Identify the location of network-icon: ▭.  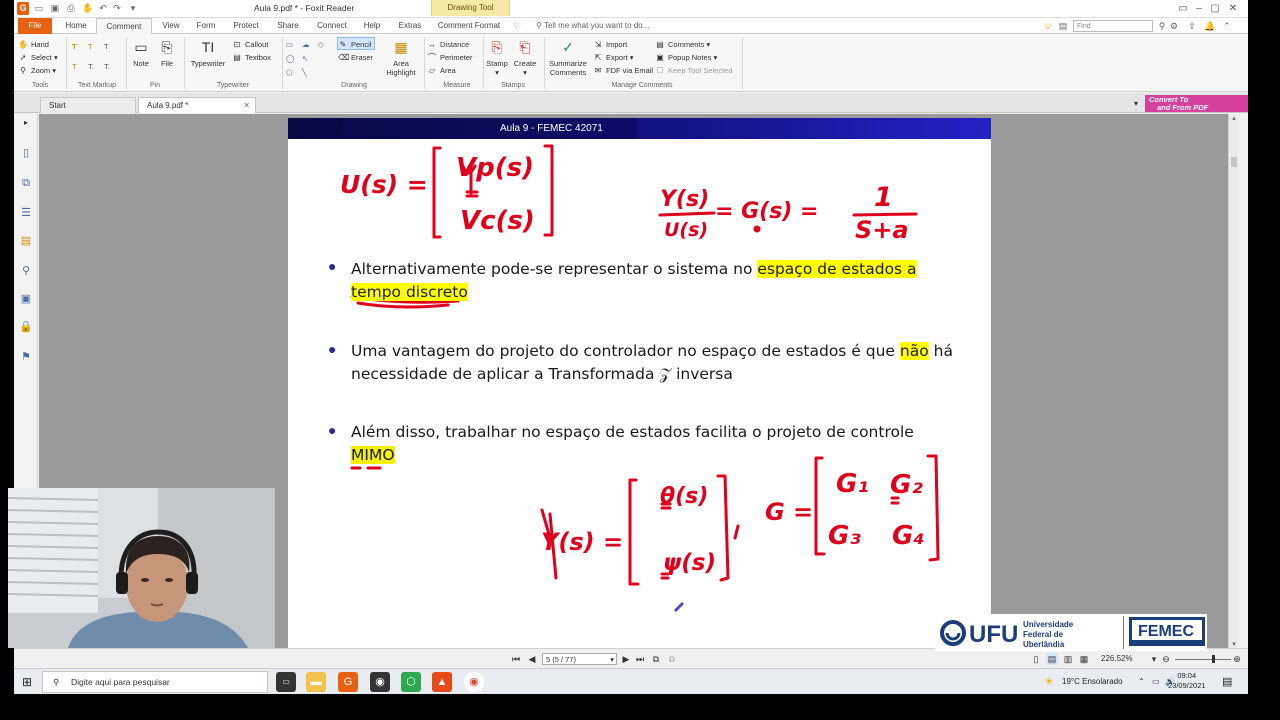
(1156, 682).